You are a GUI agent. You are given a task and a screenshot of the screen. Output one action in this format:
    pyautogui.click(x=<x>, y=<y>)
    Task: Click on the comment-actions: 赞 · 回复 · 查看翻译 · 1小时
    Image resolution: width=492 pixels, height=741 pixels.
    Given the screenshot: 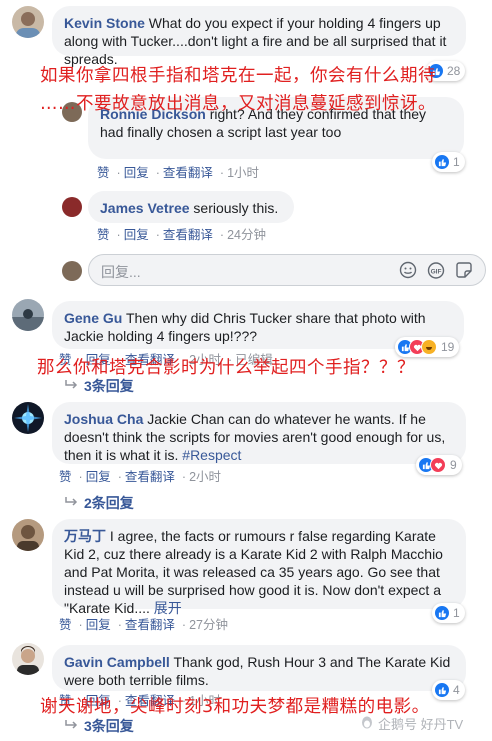 What is the action you would take?
    pyautogui.click(x=178, y=173)
    